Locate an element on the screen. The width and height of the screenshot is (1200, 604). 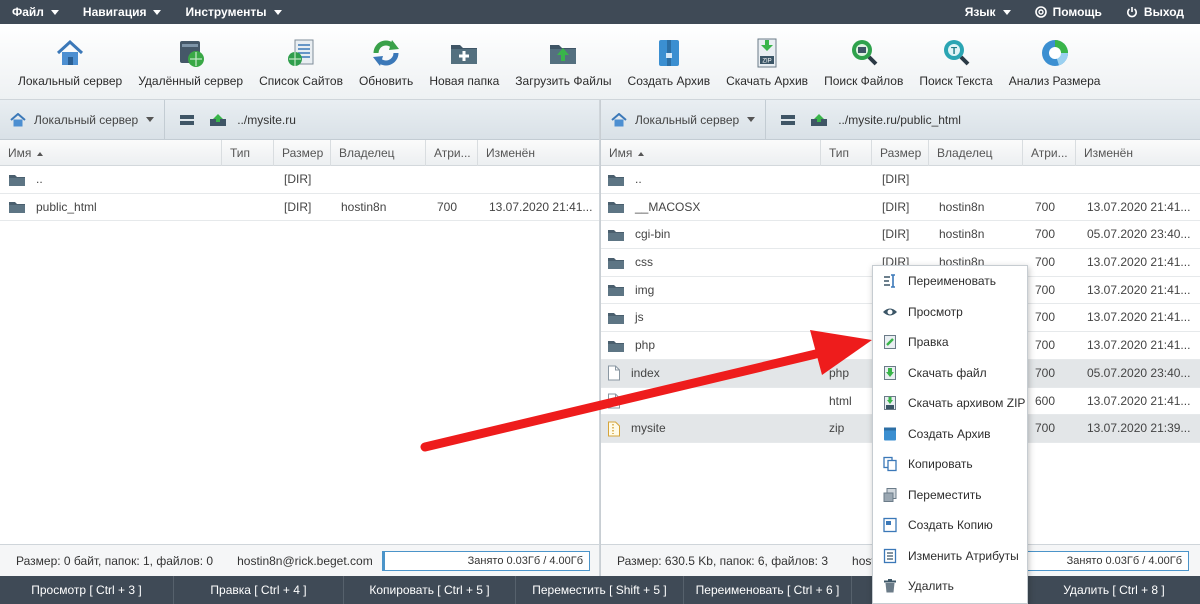
menu-tools: Инструменты is located at coordinates (233, 12).